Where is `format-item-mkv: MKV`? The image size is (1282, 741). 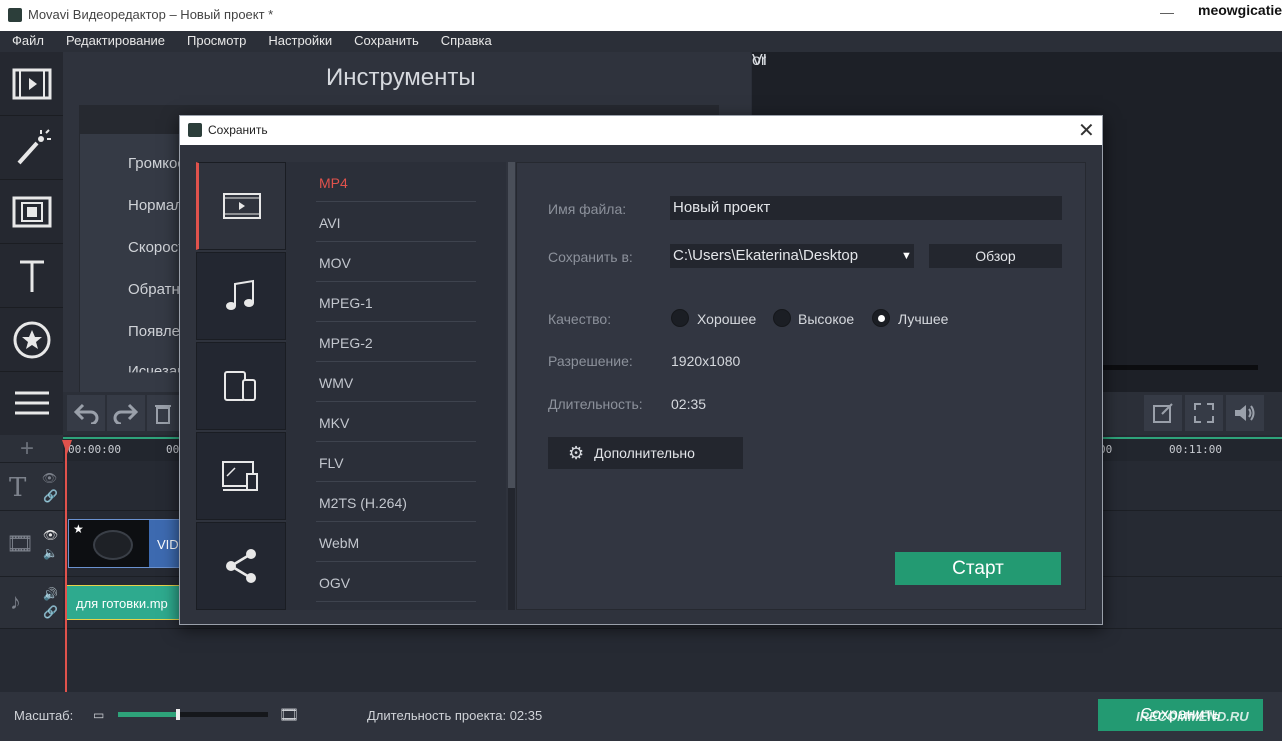 format-item-mkv: MKV is located at coordinates (396, 422).